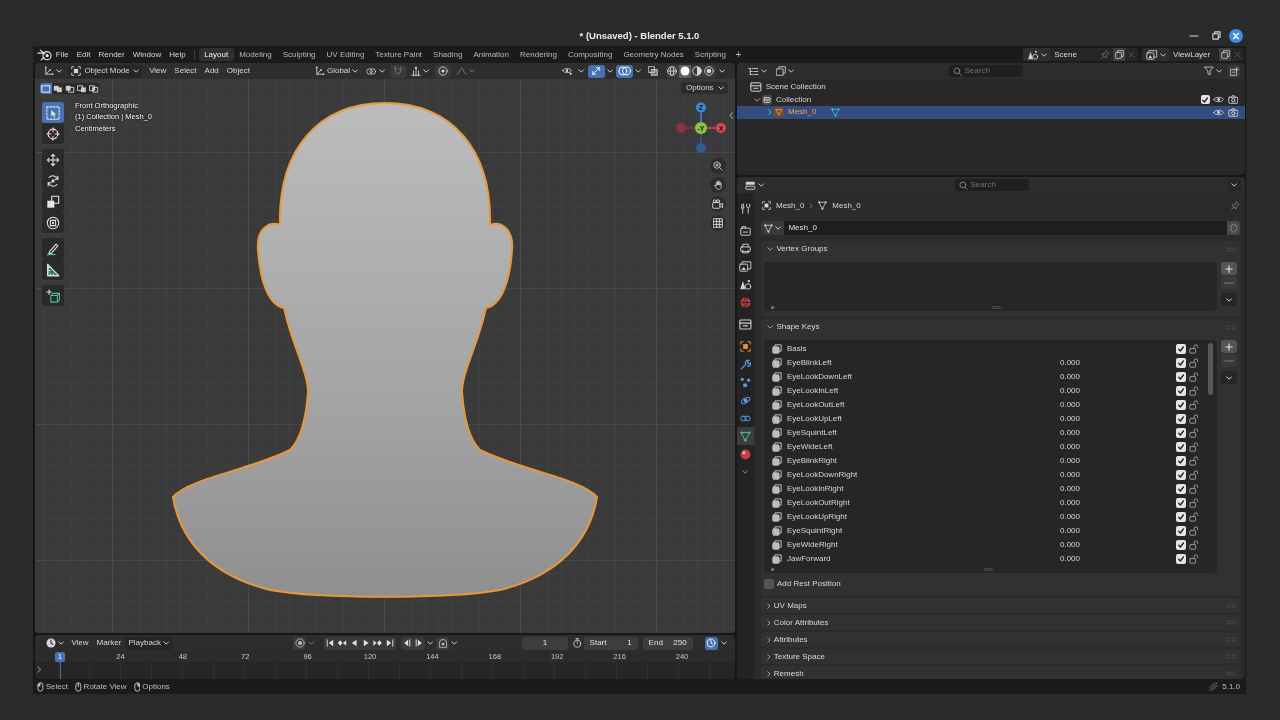  What do you see at coordinates (545, 643) in the screenshot?
I see `current-frame-field: 1` at bounding box center [545, 643].